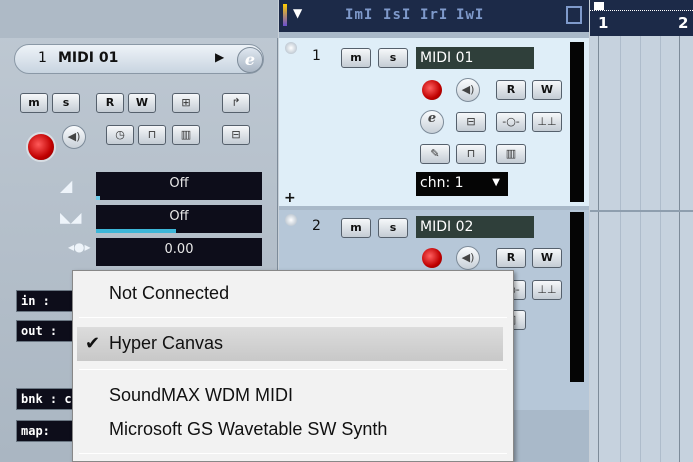 The width and height of the screenshot is (693, 462). I want to click on menu-item-not-connected: Not Connected, so click(169, 293).